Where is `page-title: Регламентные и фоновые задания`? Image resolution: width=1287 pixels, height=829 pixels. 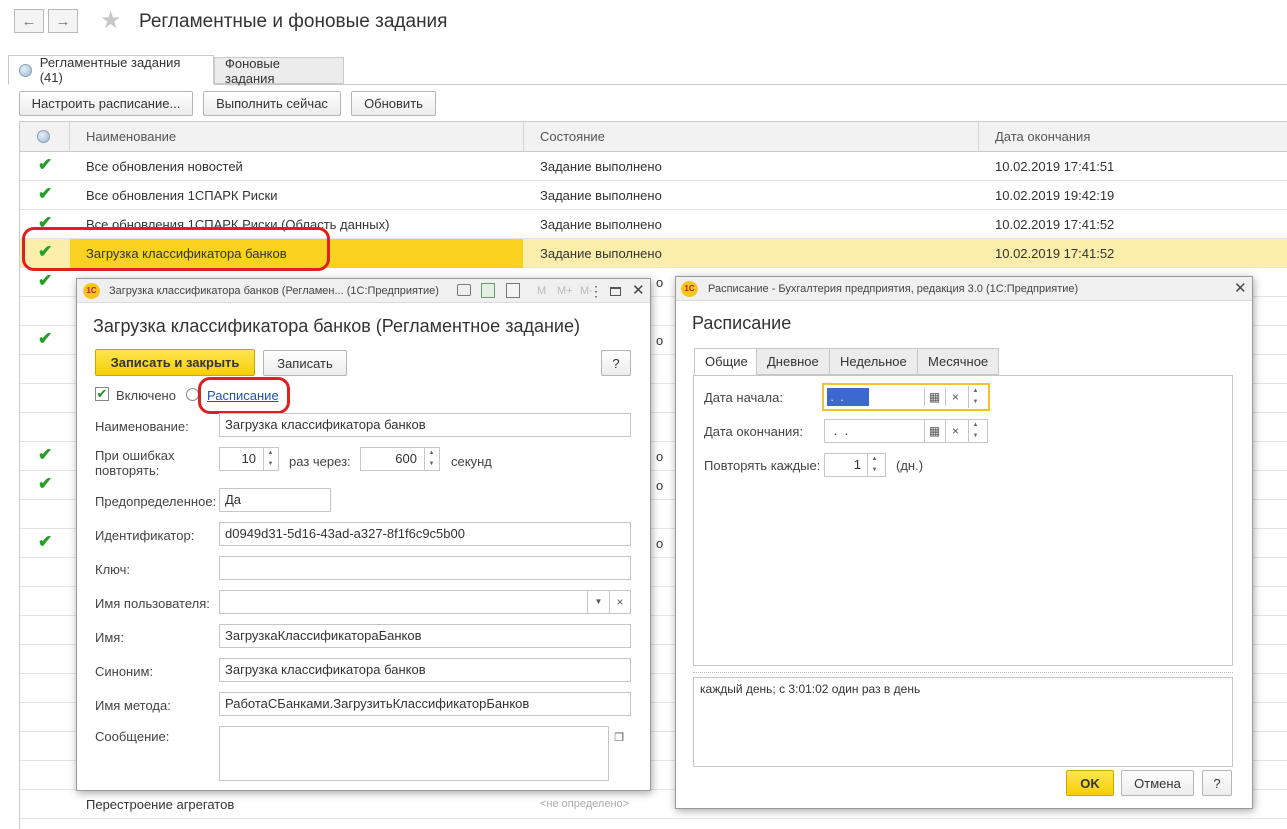
page-title: Регламентные и фоновые задания is located at coordinates (293, 21).